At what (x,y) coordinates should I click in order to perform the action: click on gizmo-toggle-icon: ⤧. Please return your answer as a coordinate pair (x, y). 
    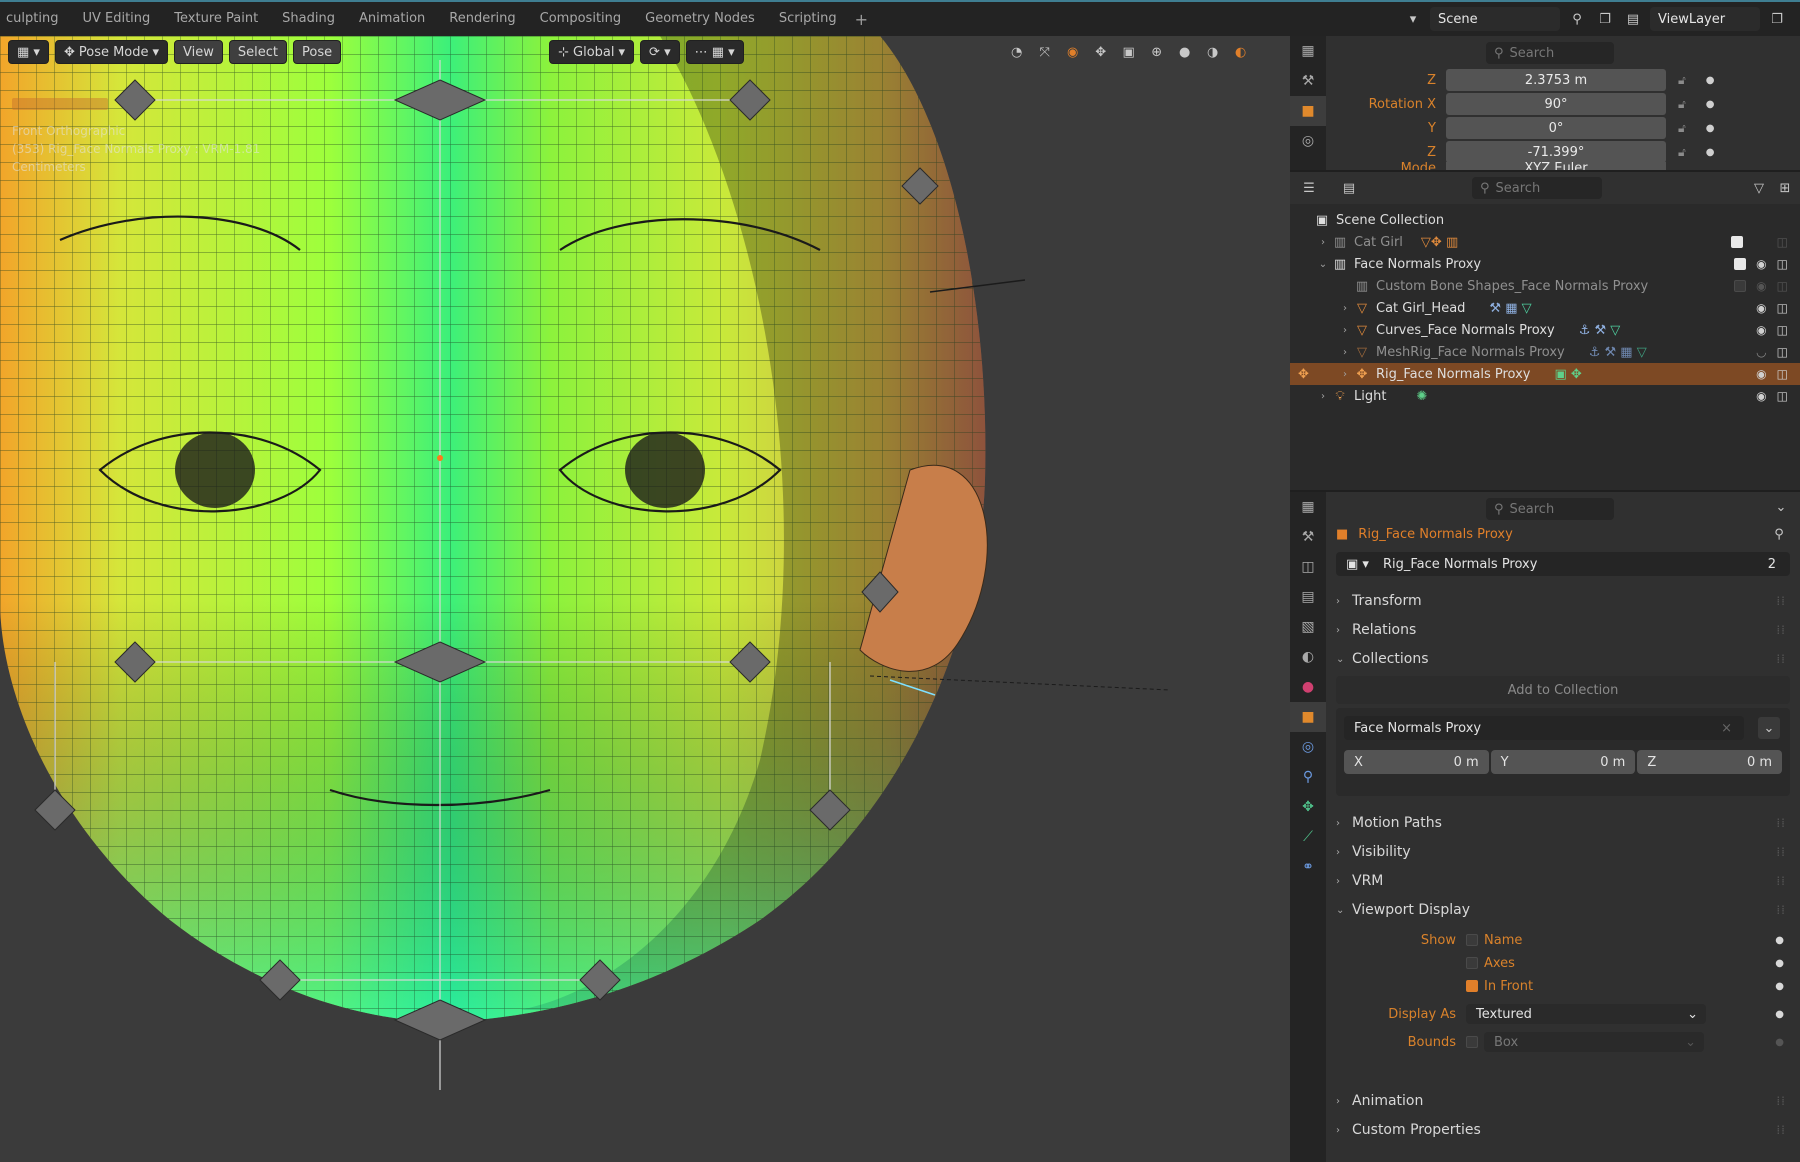
    Looking at the image, I should click on (1045, 52).